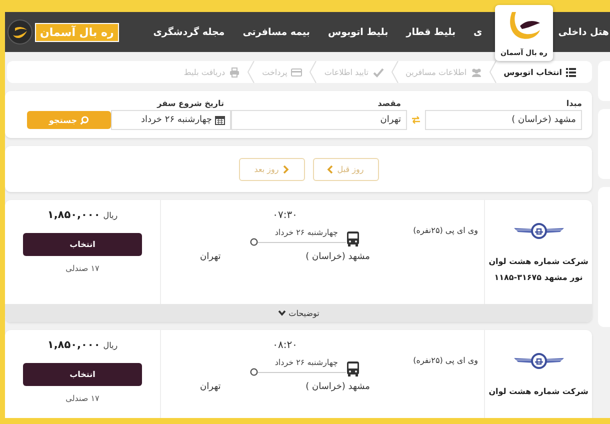 The width and height of the screenshot is (610, 424). I want to click on departure-time: ۰۷:۳۰, so click(285, 216).